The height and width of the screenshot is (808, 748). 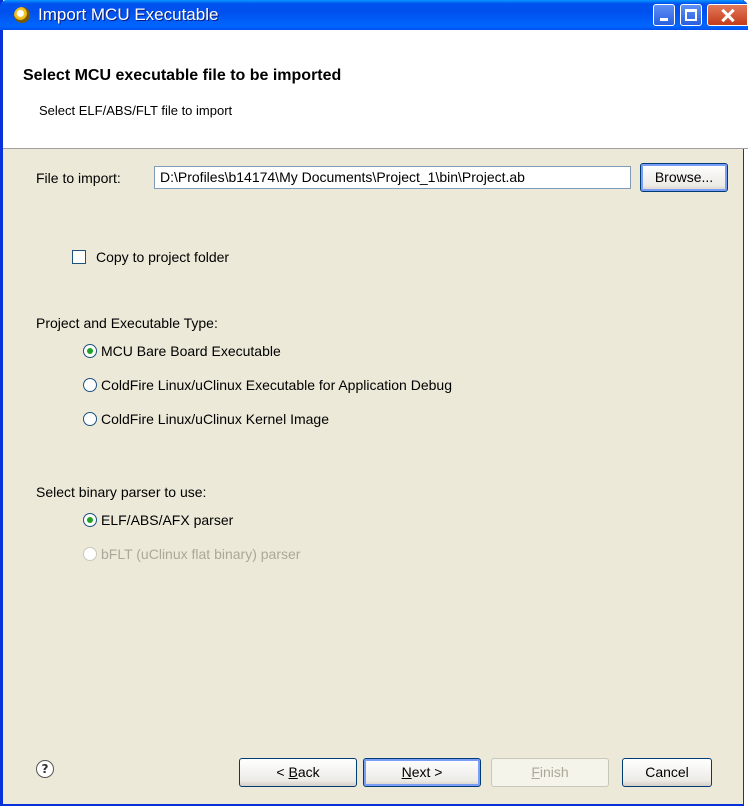 I want to click on next-button-mnemonic: N, so click(x=406, y=772).